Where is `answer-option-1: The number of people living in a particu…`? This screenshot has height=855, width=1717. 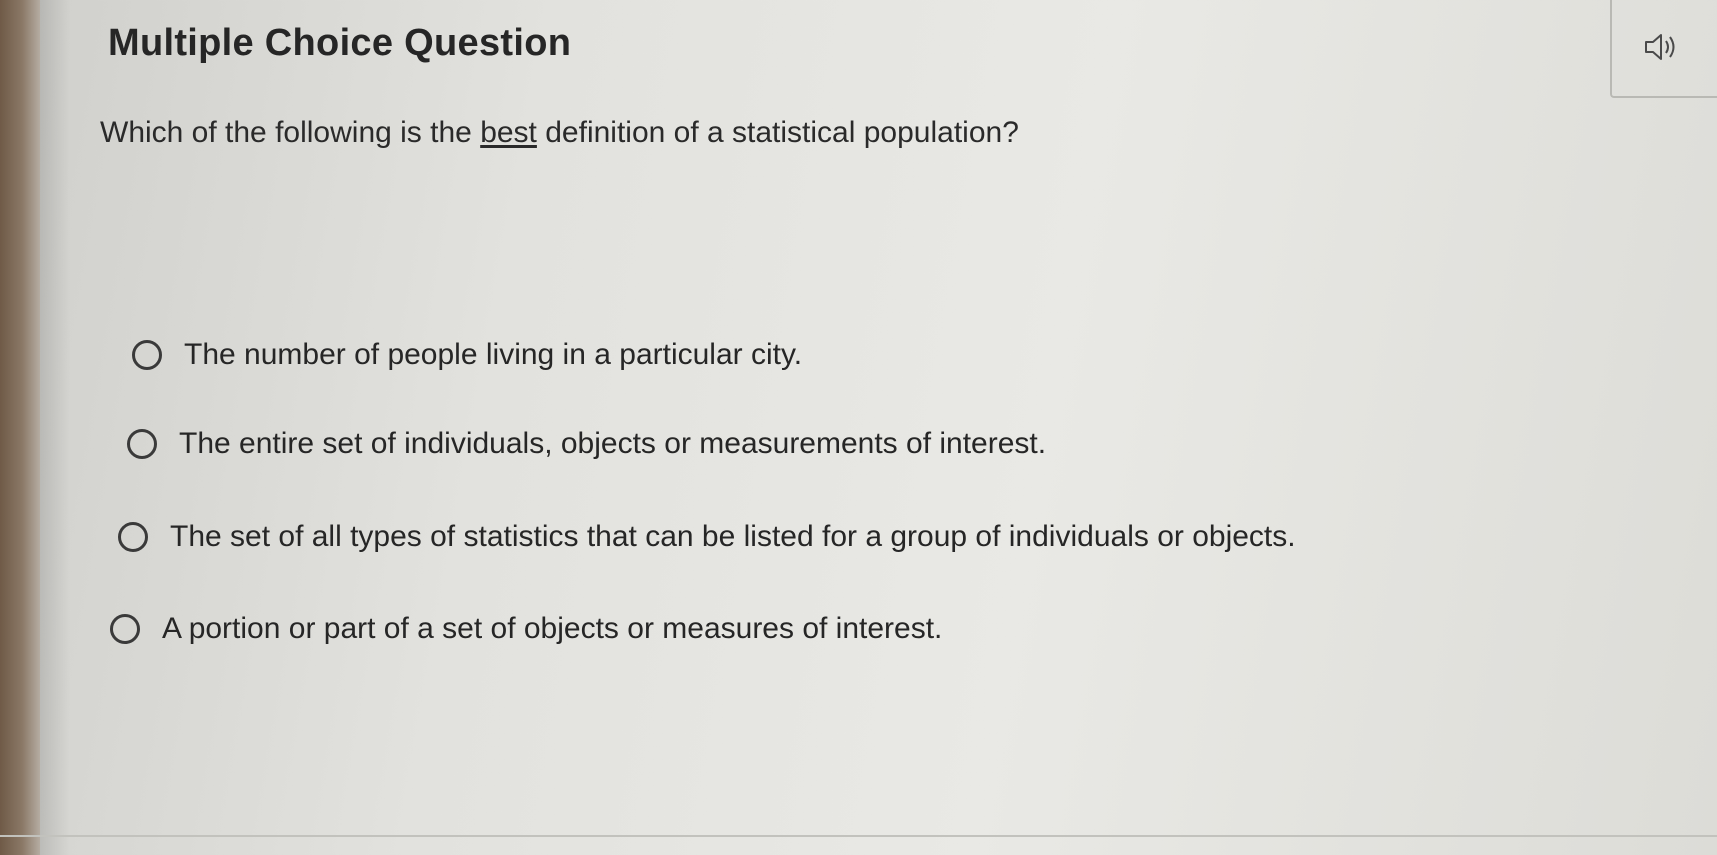
answer-option-1: The number of people living in a particu… is located at coordinates (467, 355).